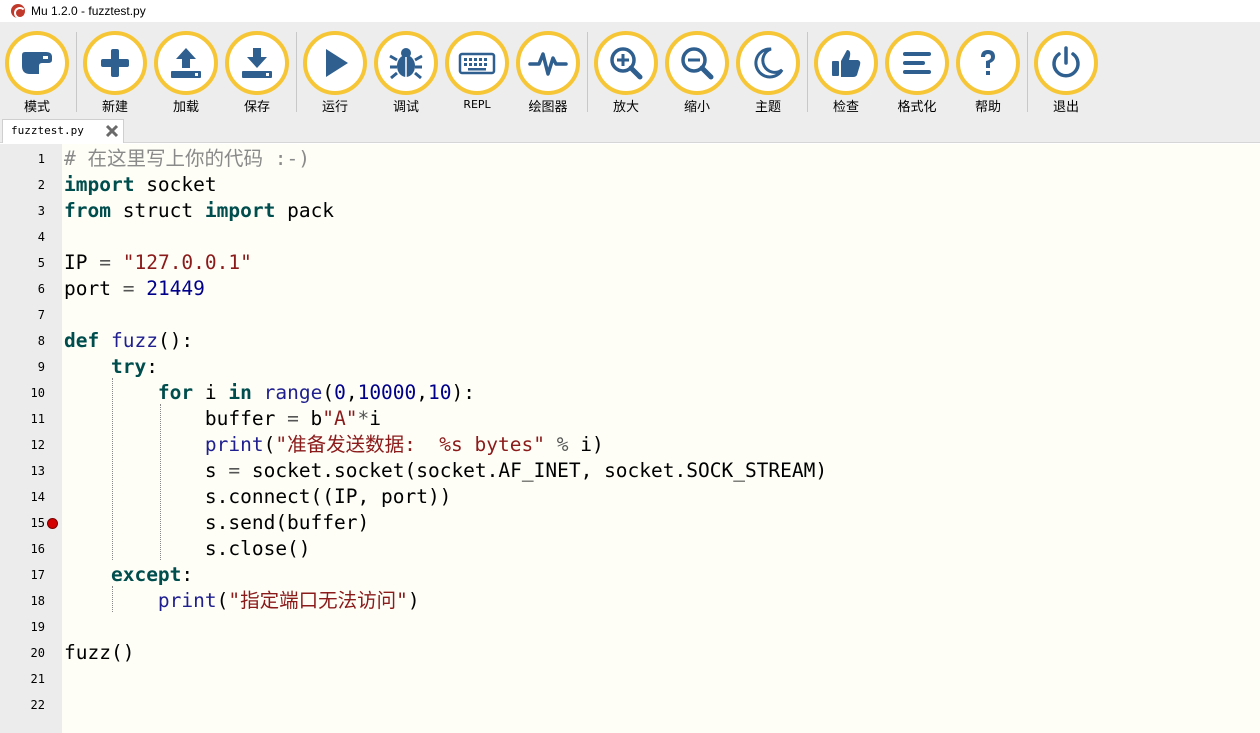 This screenshot has height=733, width=1260. What do you see at coordinates (36, 107) in the screenshot?
I see `mode-button-label: 模式` at bounding box center [36, 107].